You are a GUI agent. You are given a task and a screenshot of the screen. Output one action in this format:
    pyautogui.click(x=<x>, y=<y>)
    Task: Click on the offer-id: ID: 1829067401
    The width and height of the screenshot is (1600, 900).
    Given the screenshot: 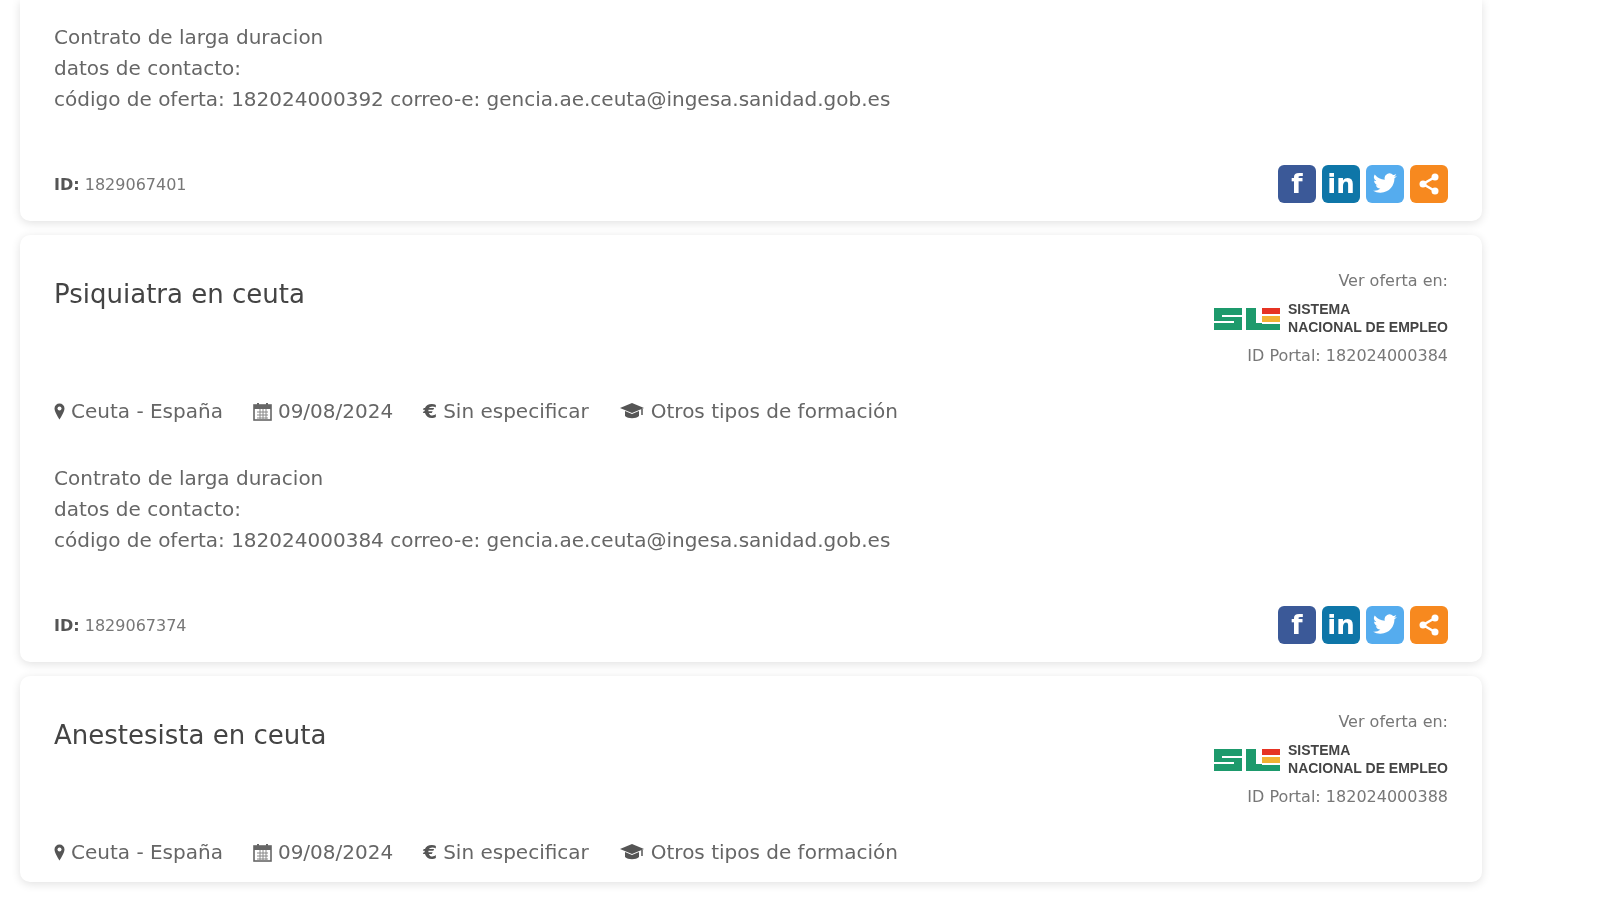 What is the action you would take?
    pyautogui.click(x=120, y=184)
    